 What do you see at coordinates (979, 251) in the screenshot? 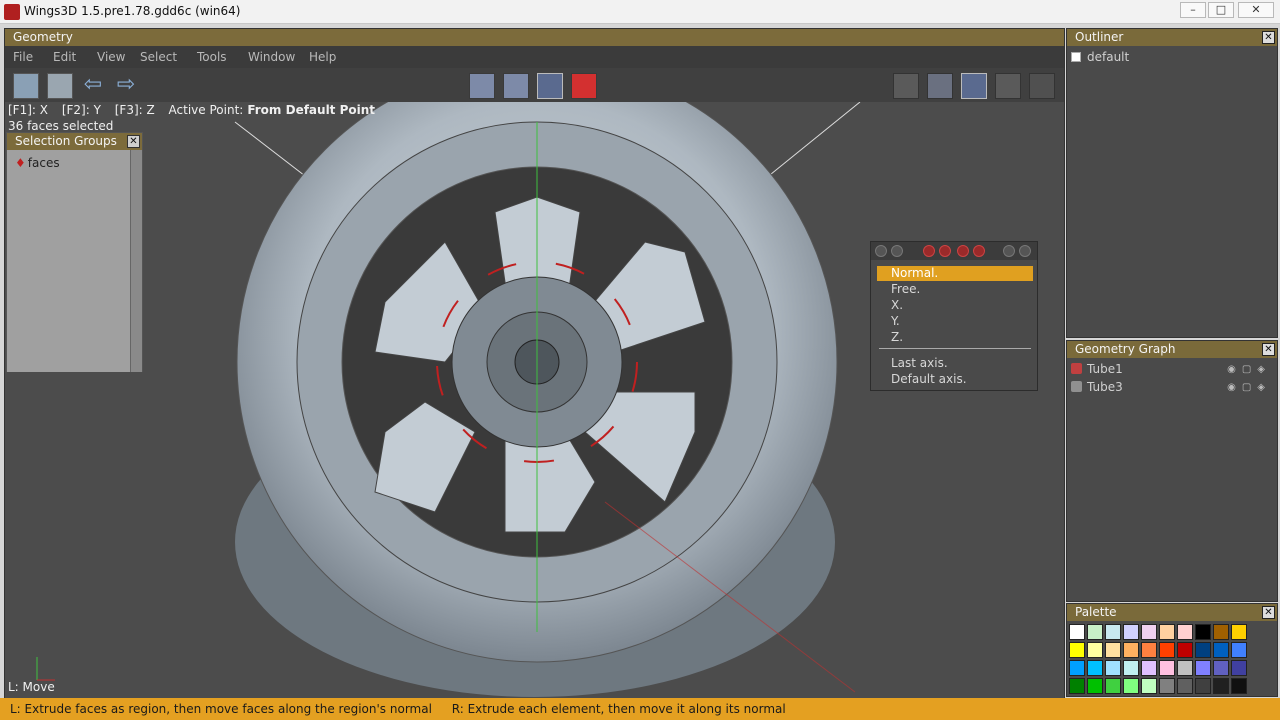
I see `popup-body-icon` at bounding box center [979, 251].